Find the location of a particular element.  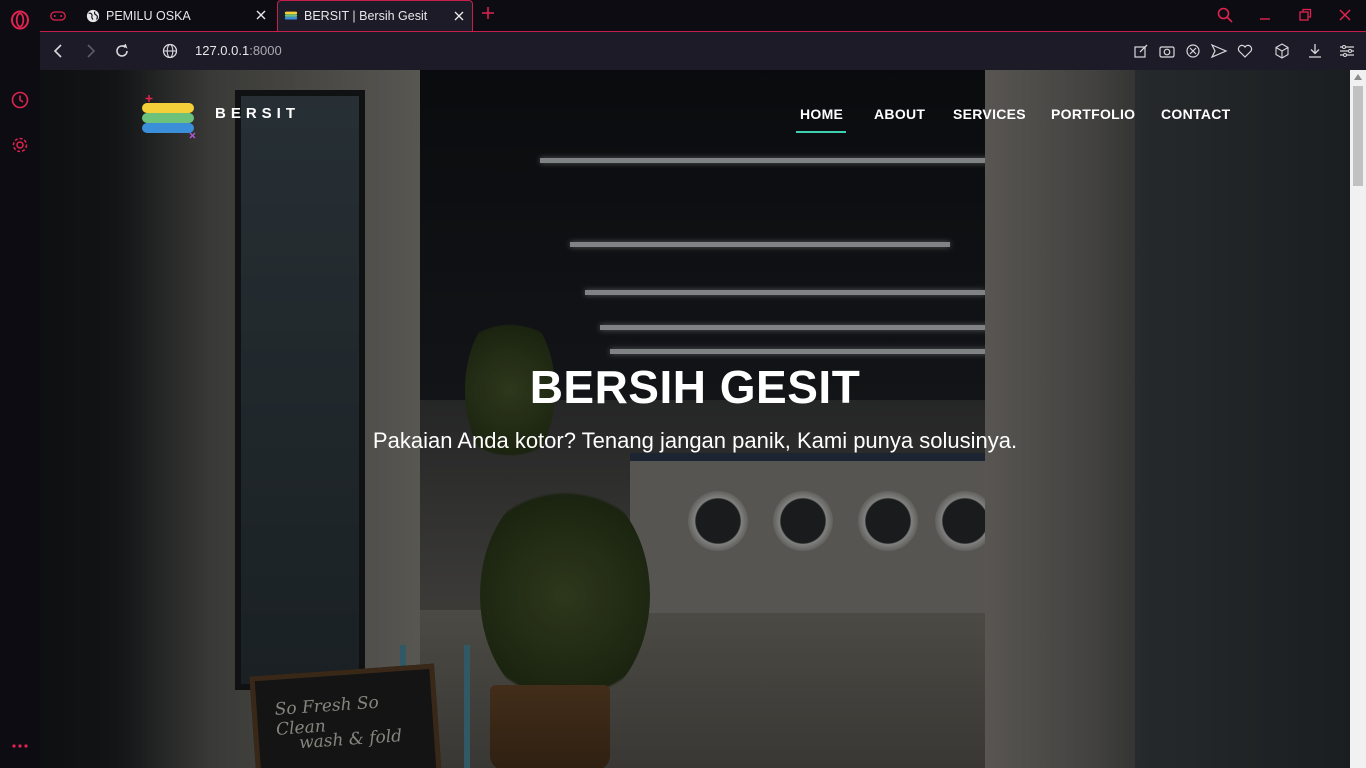

scrollbar-thumb is located at coordinates (1358, 136).